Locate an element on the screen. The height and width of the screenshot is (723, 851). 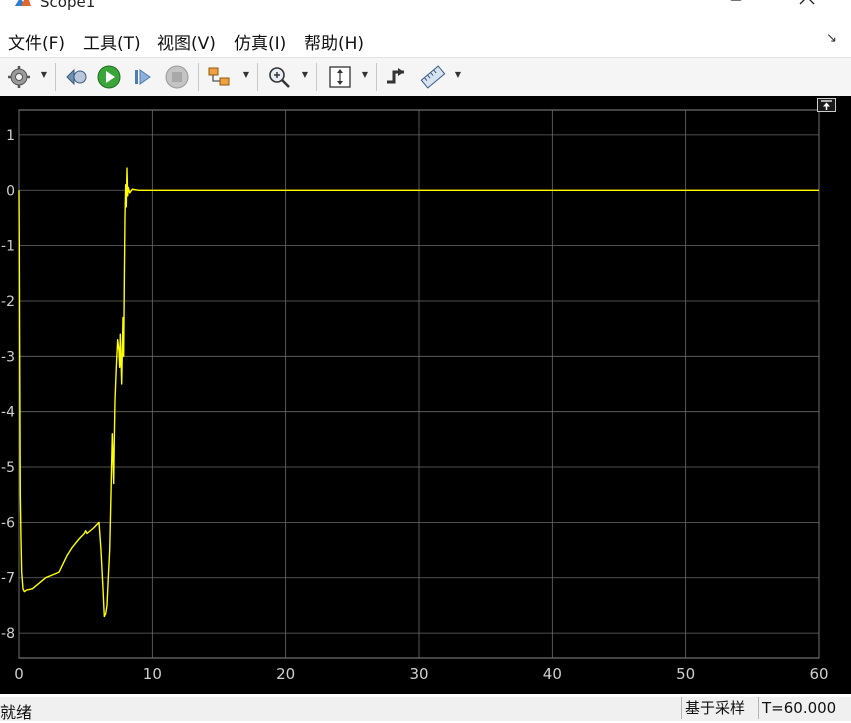
x-tick-label: 0 is located at coordinates (19, 674).